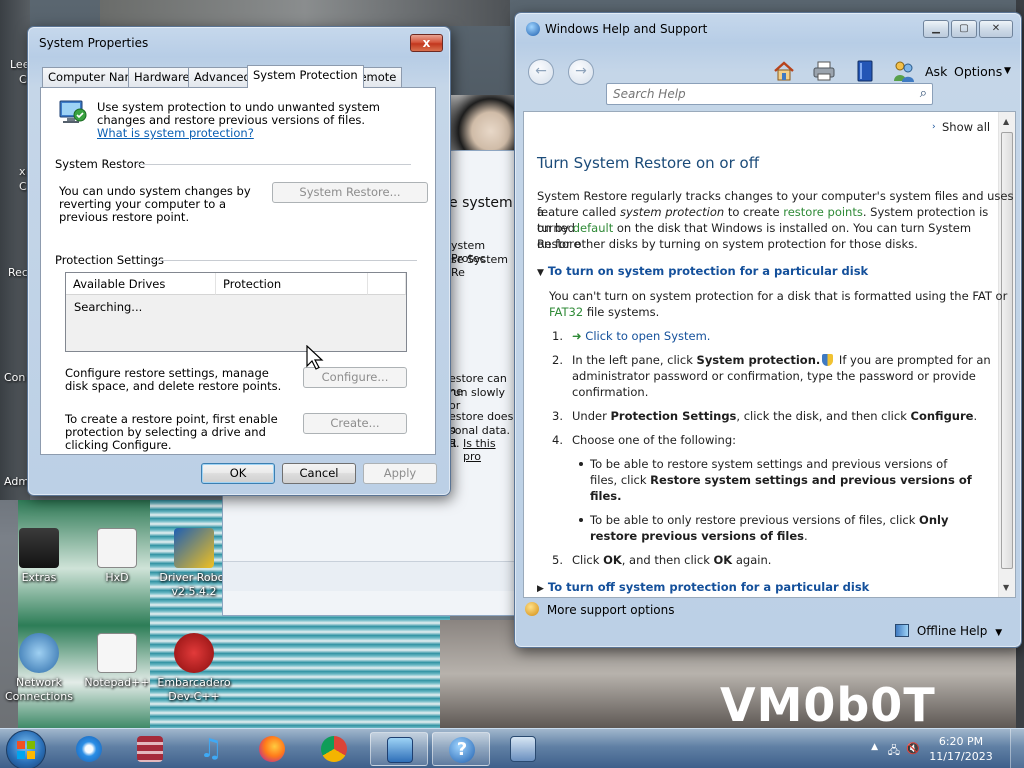 The height and width of the screenshot is (768, 1024). I want to click on desktop-watermark: VM0b0T, so click(828, 705).